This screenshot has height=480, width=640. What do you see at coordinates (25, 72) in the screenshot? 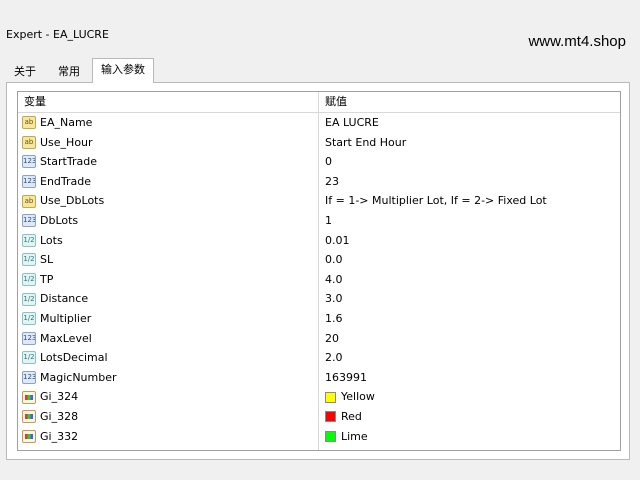
I see `tab-about: 关于` at bounding box center [25, 72].